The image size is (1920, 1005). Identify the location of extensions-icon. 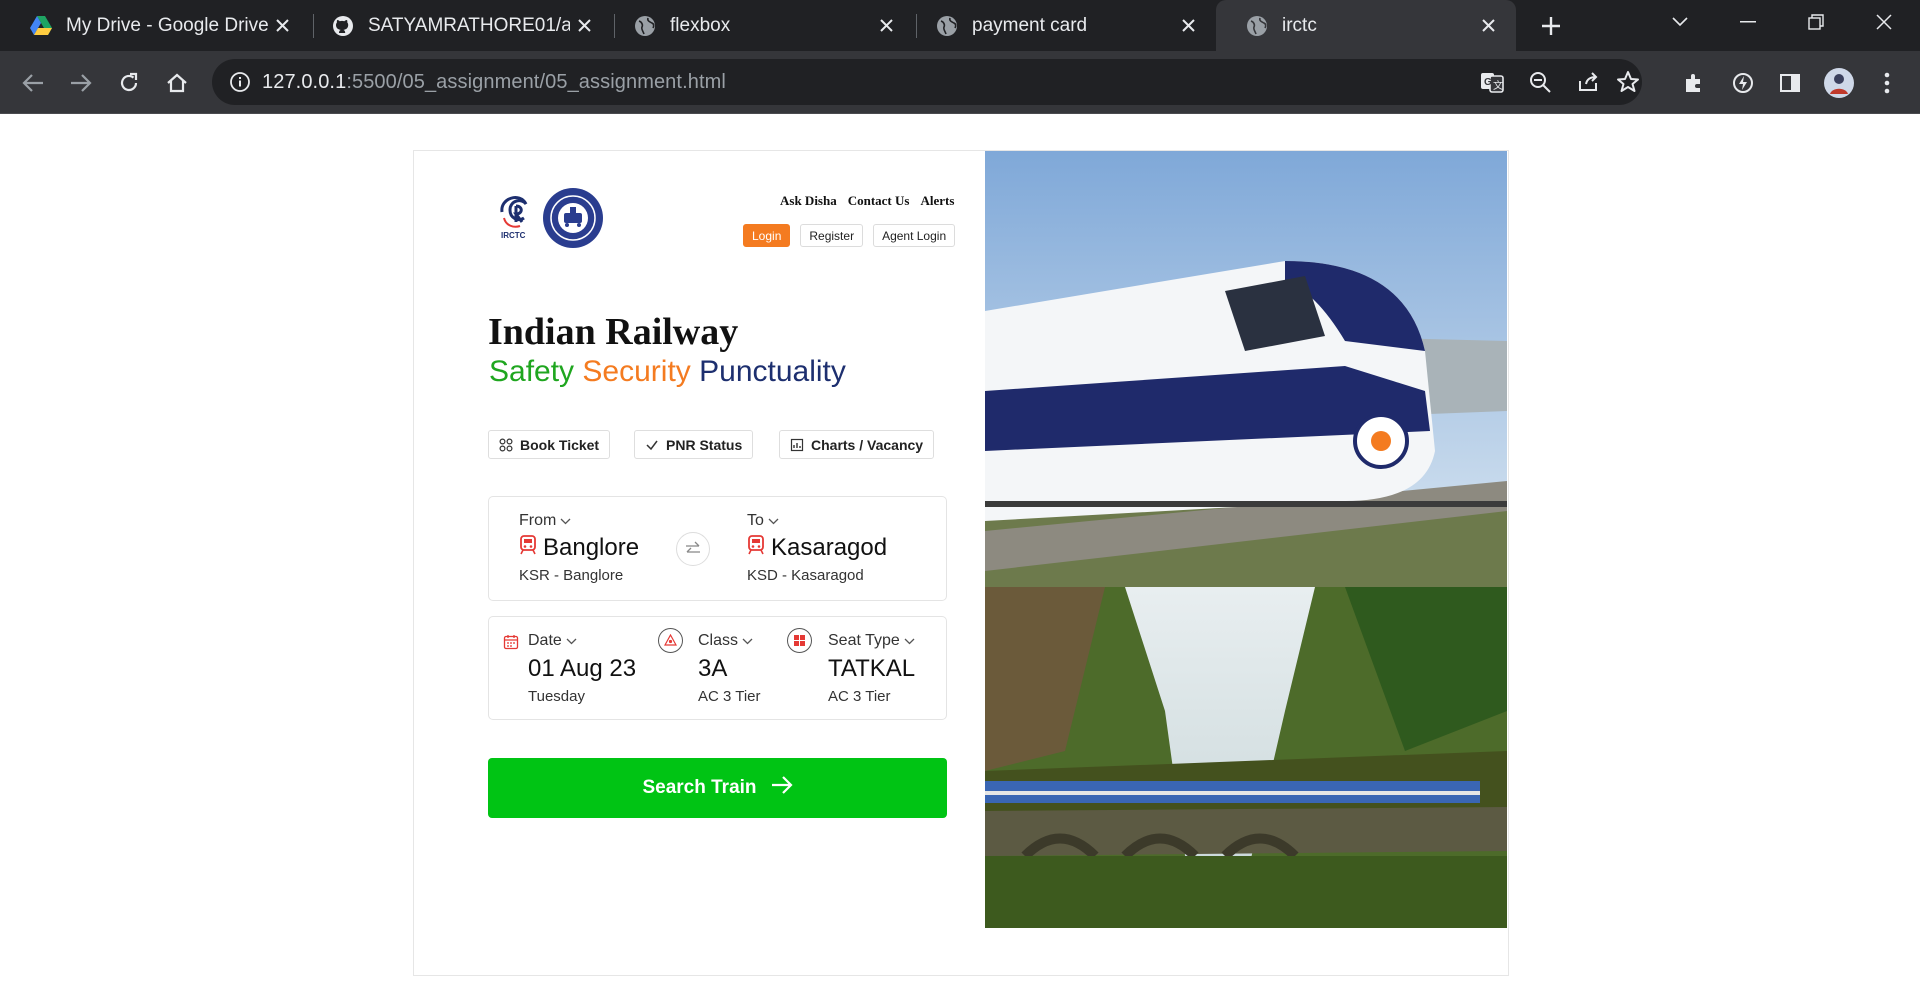
(1694, 83).